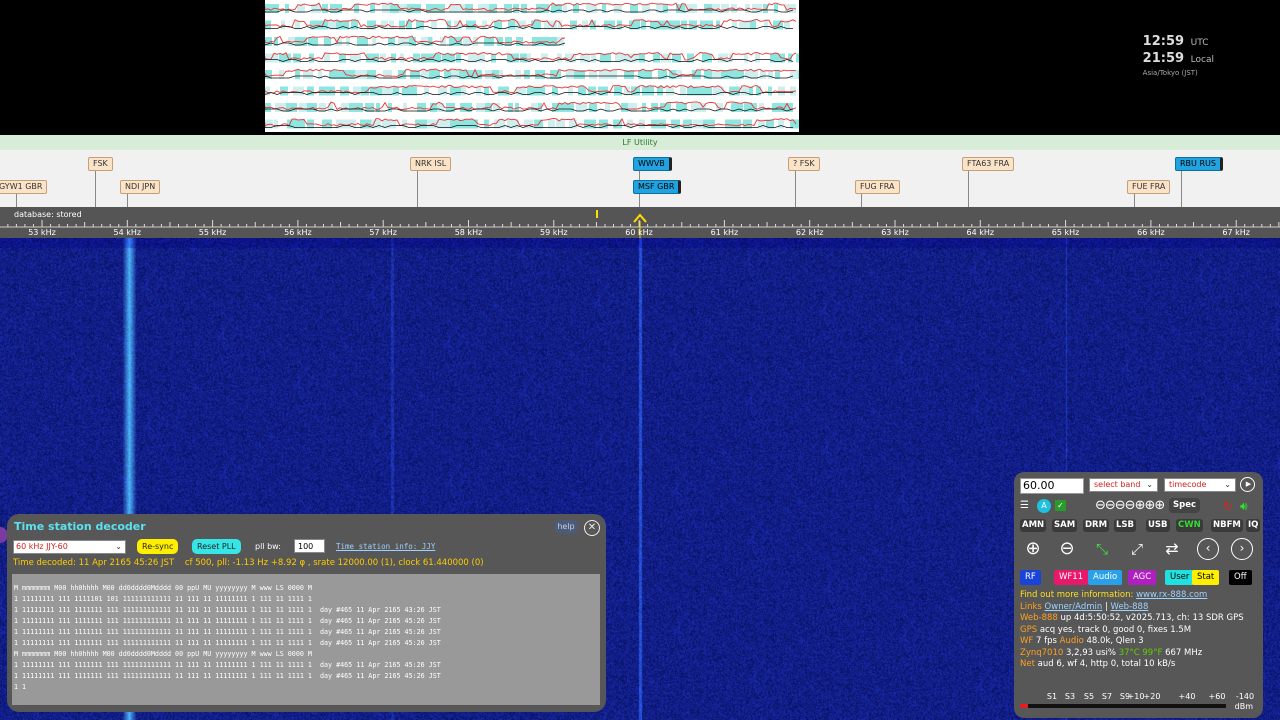 The height and width of the screenshot is (720, 1280). Describe the element at coordinates (1189, 525) in the screenshot. I see `mode-button-cwn: CWN` at that location.